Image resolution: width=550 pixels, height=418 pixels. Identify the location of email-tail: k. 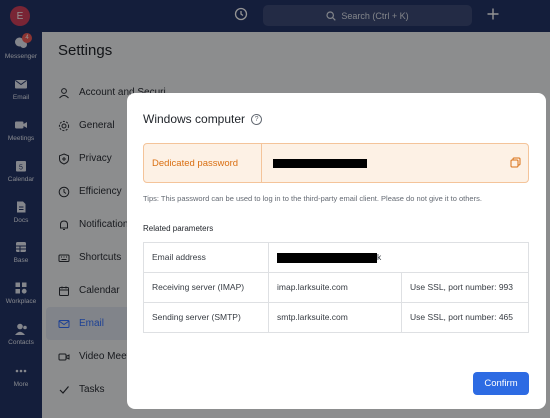
(379, 257).